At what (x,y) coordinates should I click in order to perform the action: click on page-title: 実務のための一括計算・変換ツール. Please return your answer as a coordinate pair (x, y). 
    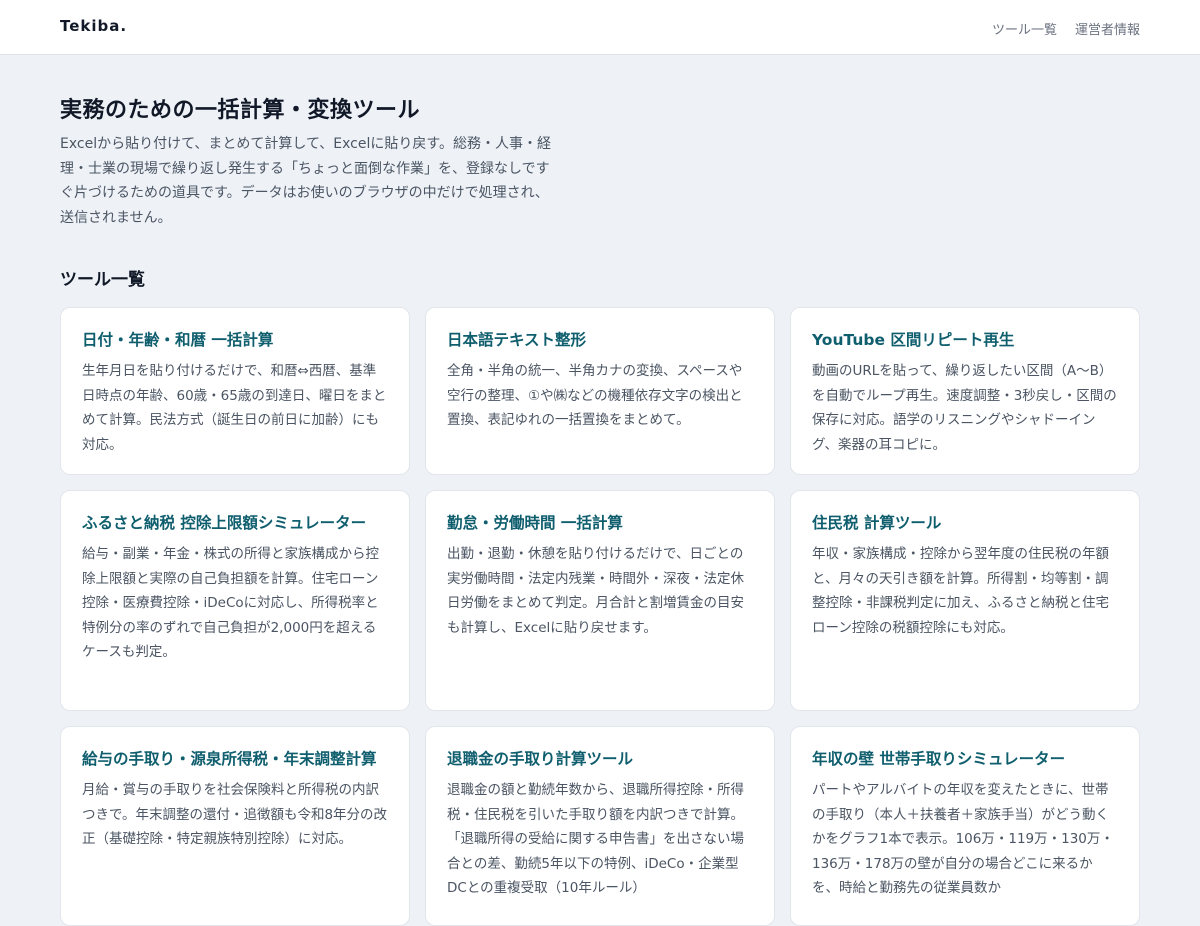
    Looking at the image, I should click on (240, 110).